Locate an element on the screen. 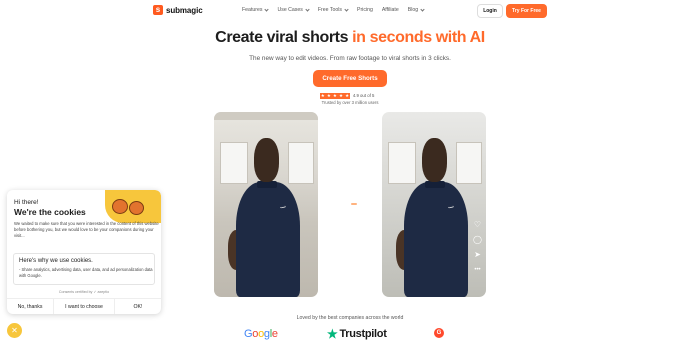 This screenshot has height=343, width=700. menu-label: Features is located at coordinates (252, 10).